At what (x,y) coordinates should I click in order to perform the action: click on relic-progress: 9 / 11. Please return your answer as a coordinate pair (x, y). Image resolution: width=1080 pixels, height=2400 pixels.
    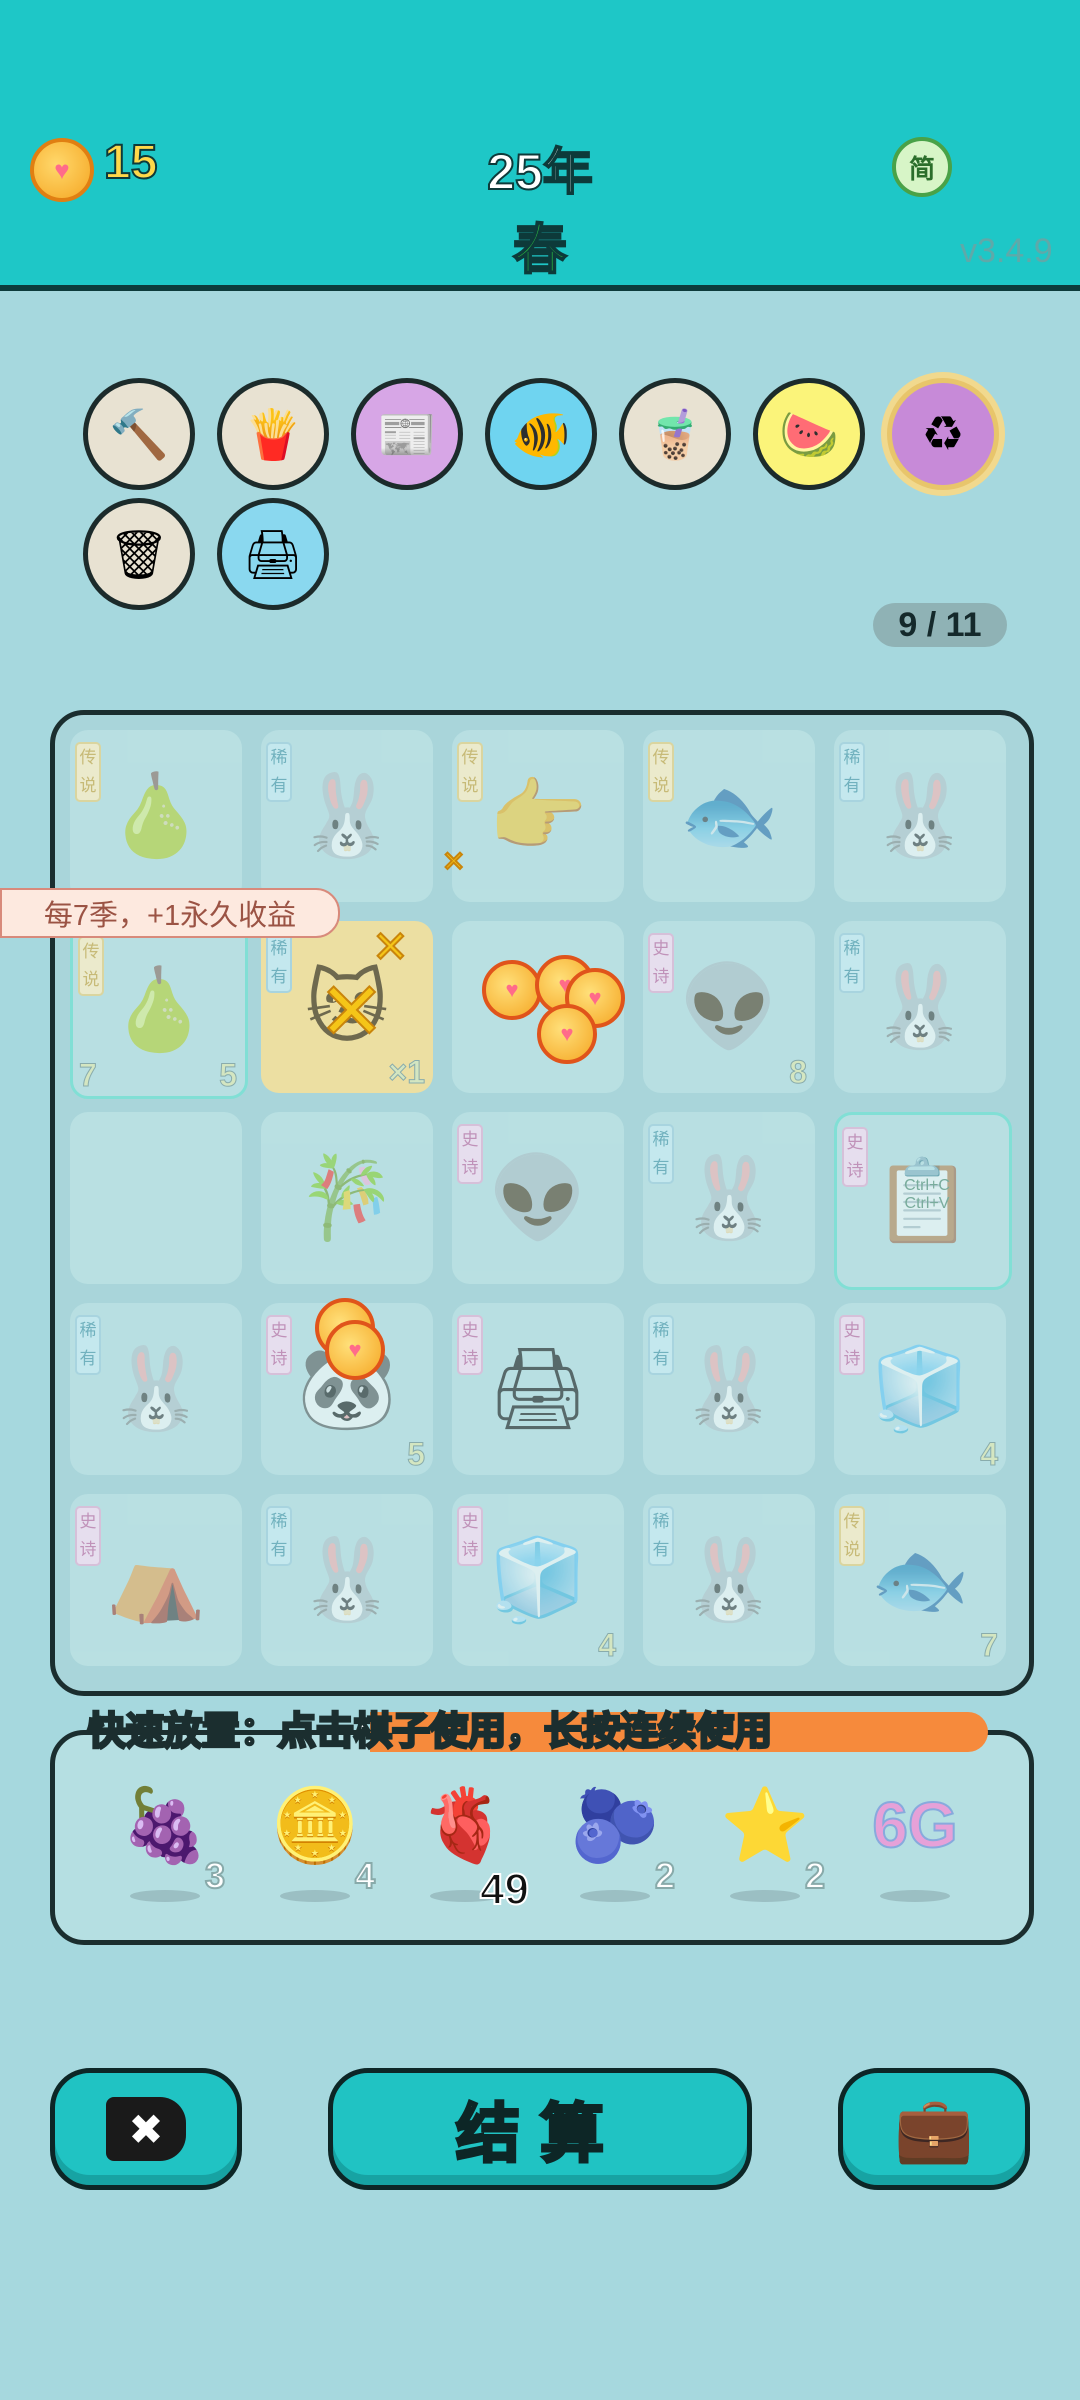
    Looking at the image, I should click on (940, 625).